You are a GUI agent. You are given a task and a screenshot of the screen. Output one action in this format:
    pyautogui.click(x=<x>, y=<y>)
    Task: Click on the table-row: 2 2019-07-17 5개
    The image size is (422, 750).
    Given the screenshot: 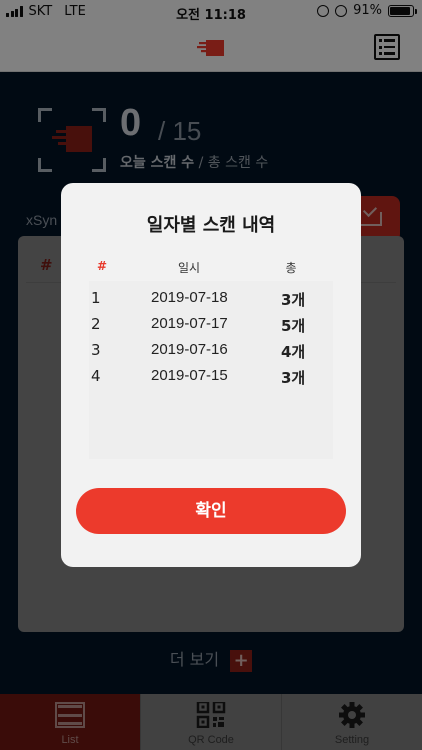 What is the action you would take?
    pyautogui.click(x=211, y=328)
    